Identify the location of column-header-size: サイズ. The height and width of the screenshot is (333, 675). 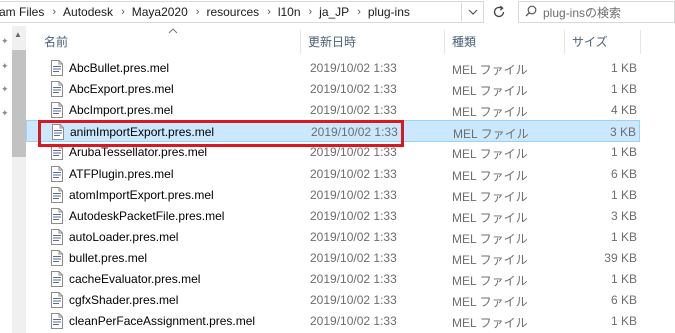
(603, 41).